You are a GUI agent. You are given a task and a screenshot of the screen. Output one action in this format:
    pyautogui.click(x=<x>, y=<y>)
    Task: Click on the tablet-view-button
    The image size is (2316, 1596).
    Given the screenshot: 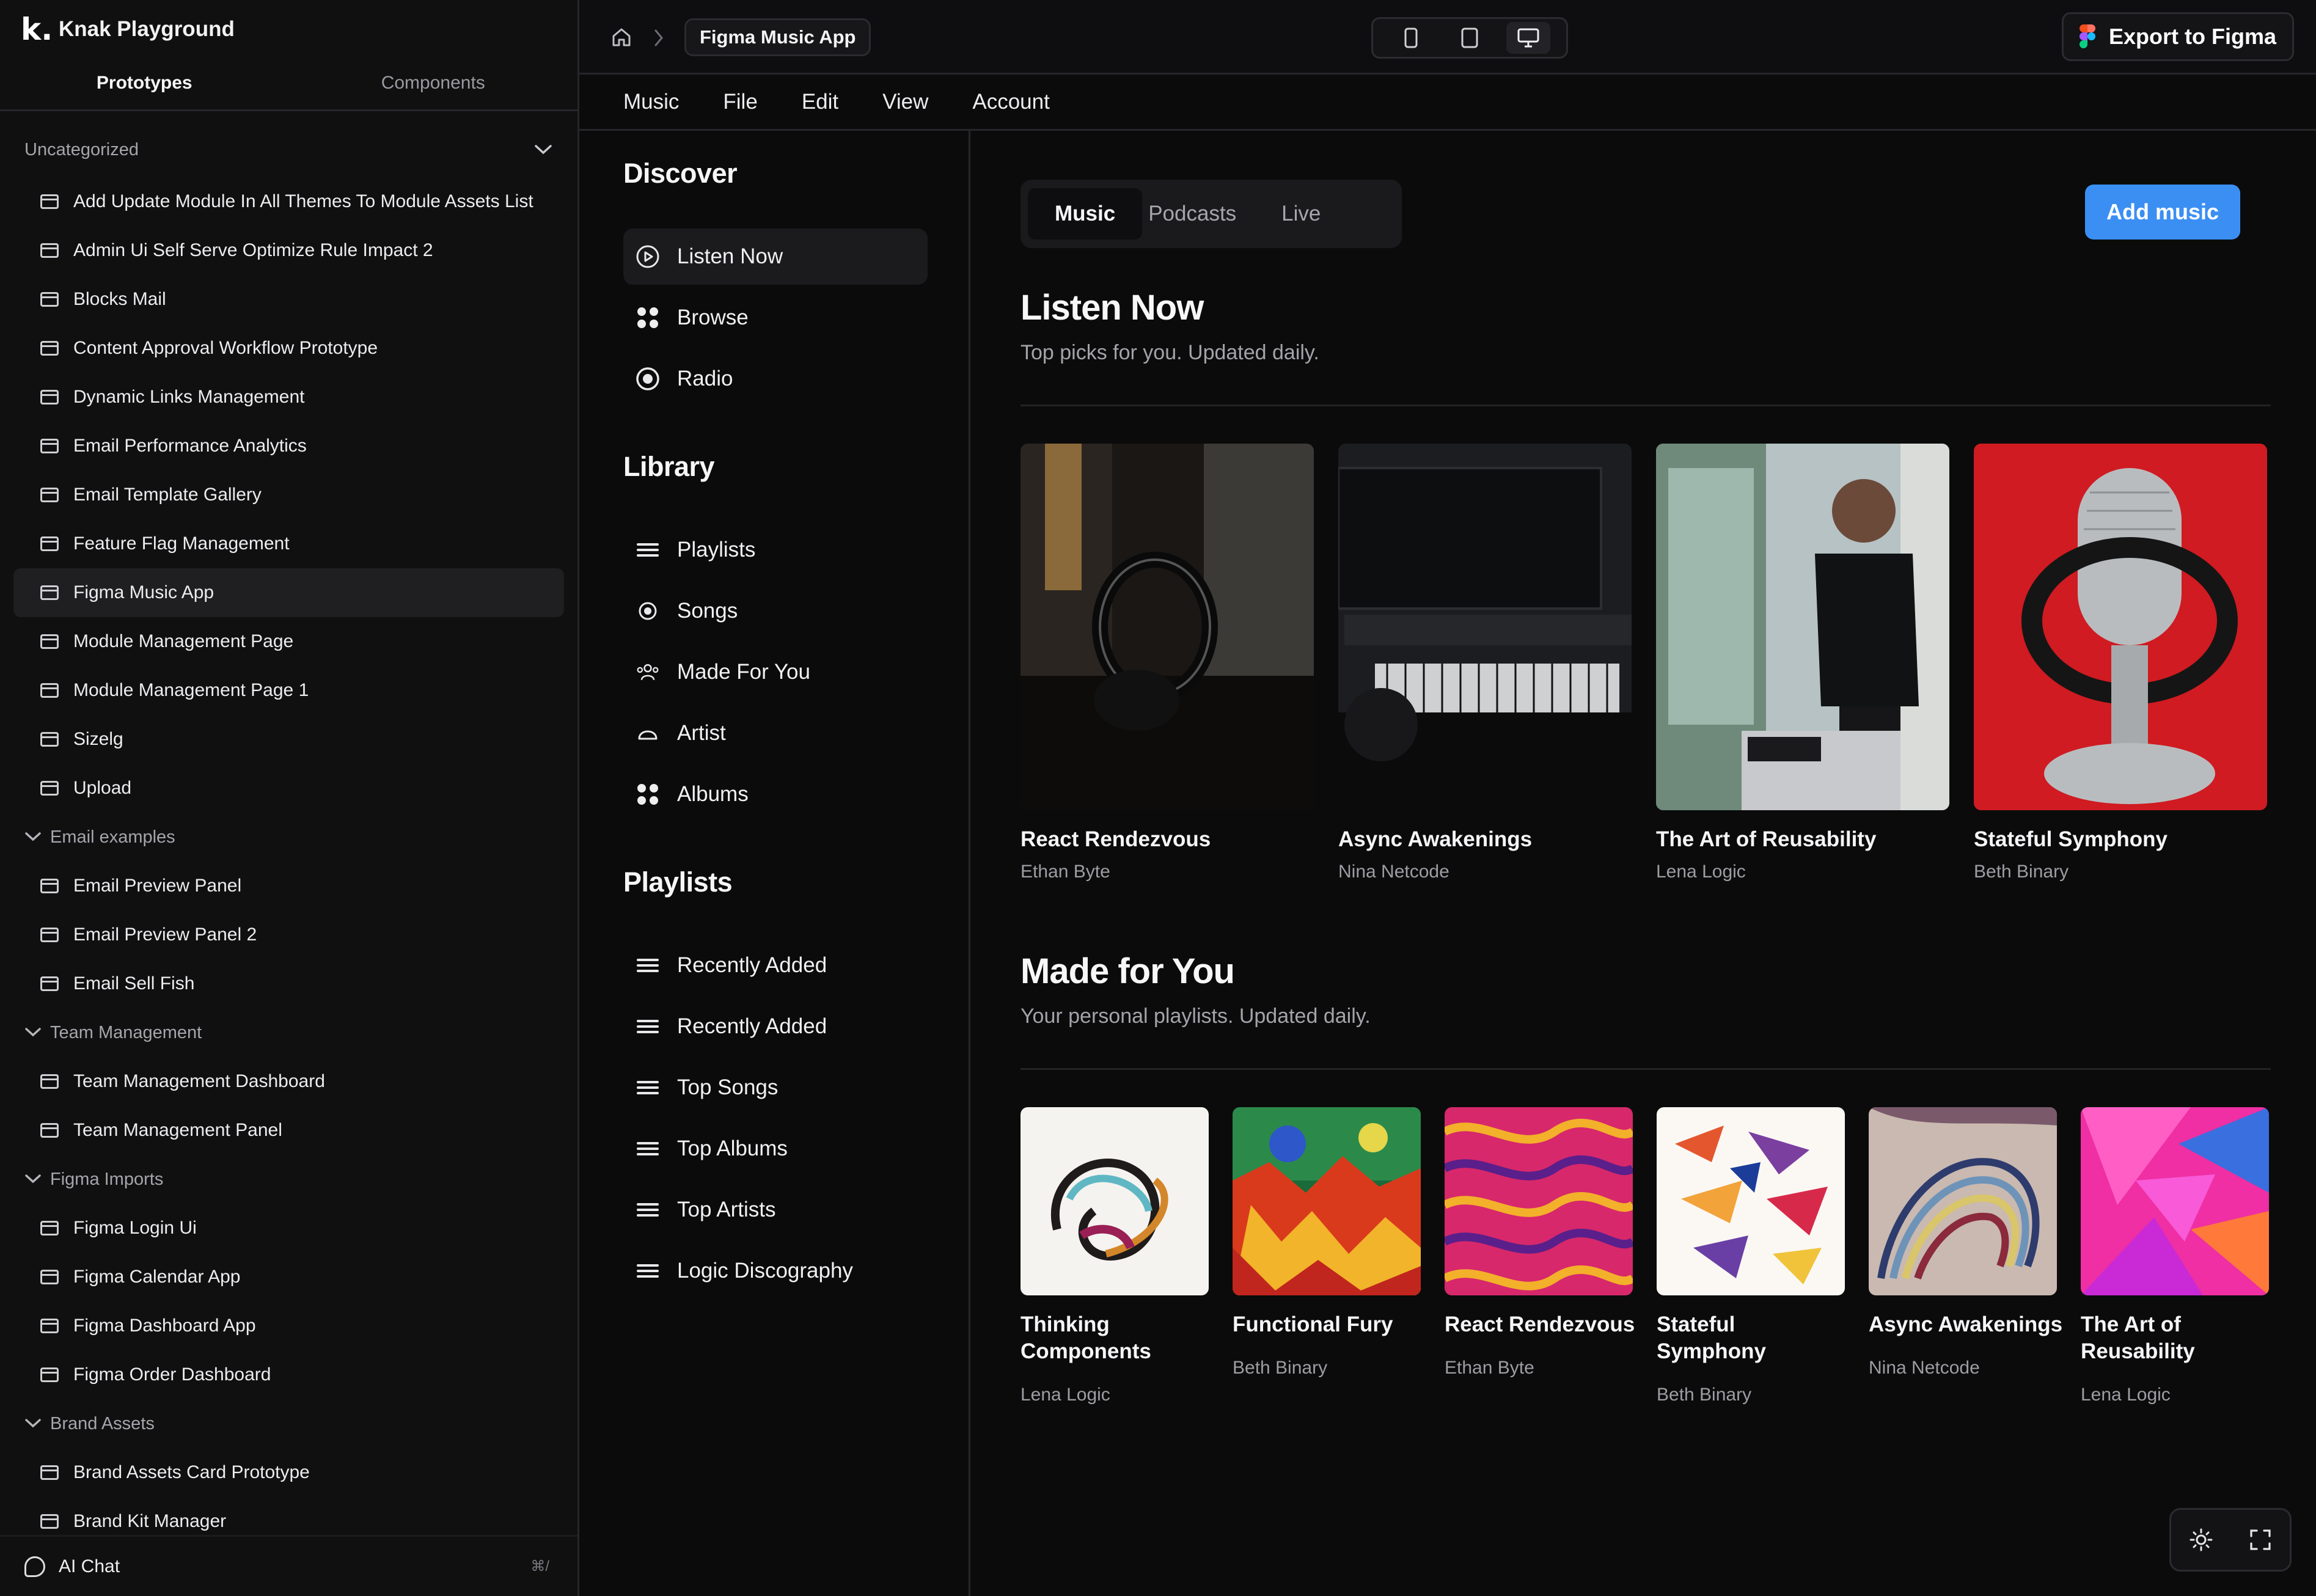 What is the action you would take?
    pyautogui.click(x=1470, y=38)
    